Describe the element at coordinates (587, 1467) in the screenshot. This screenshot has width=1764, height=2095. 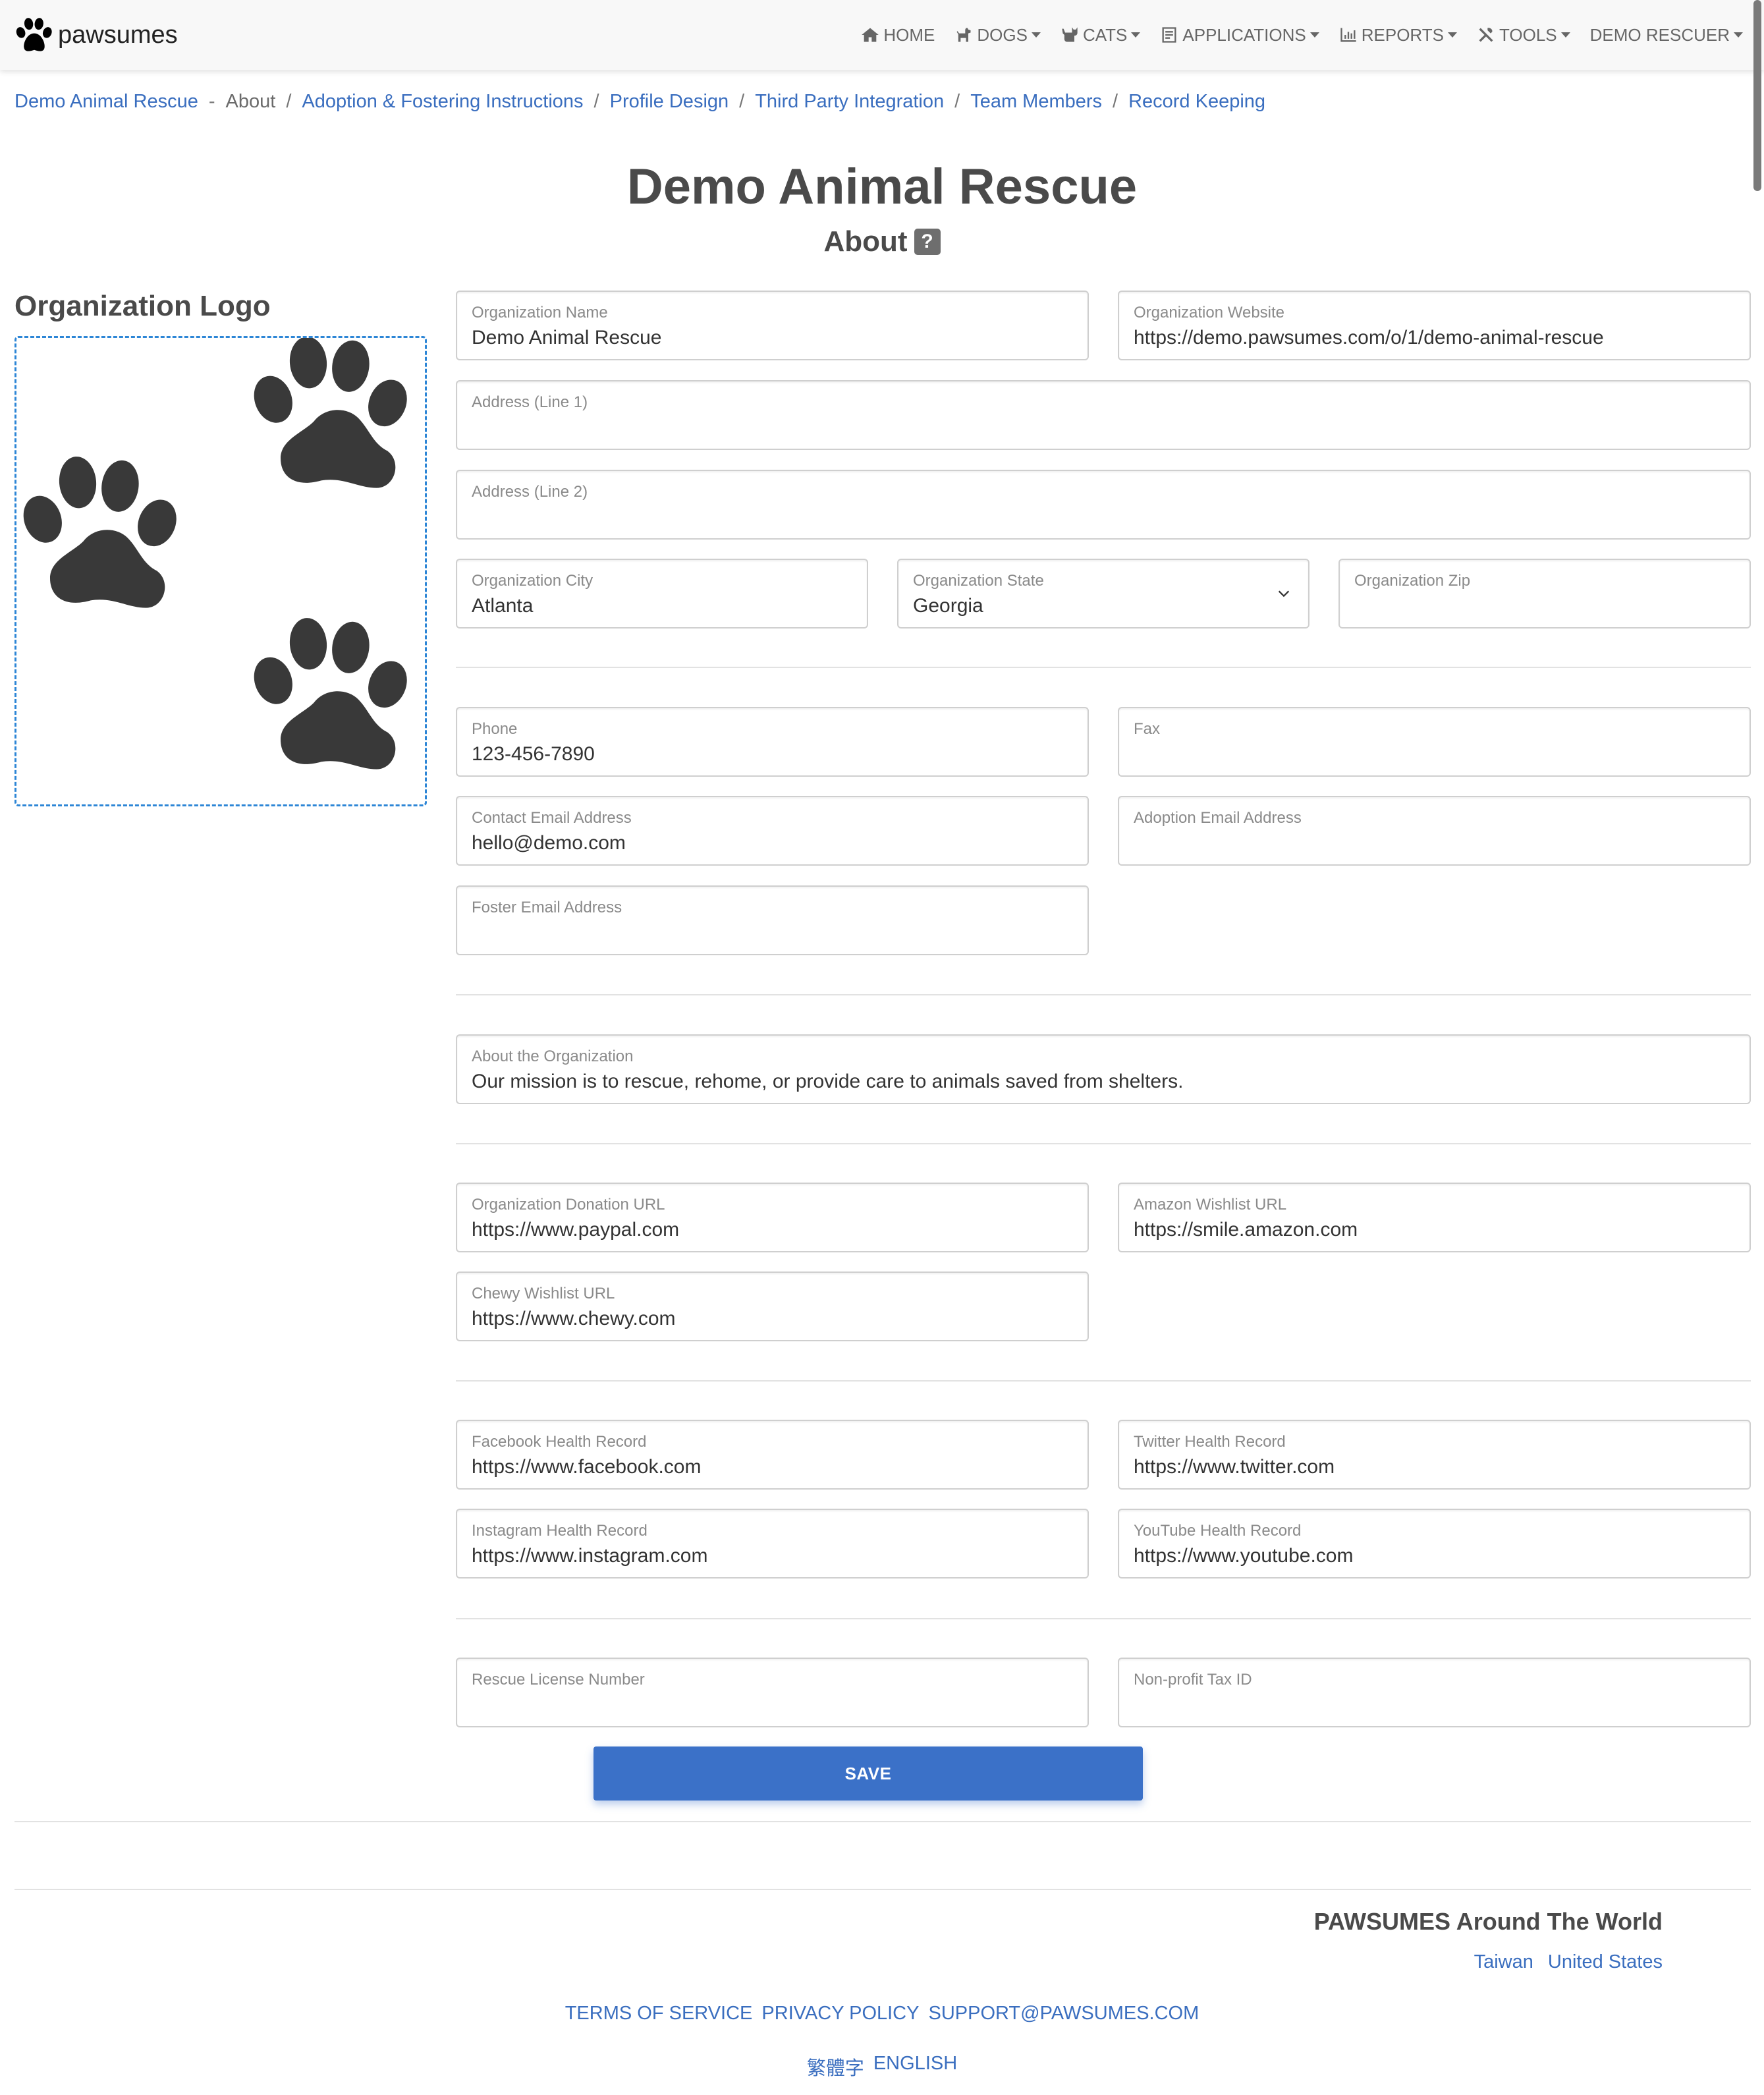
I see `field-value: https://www.facebook.com` at that location.